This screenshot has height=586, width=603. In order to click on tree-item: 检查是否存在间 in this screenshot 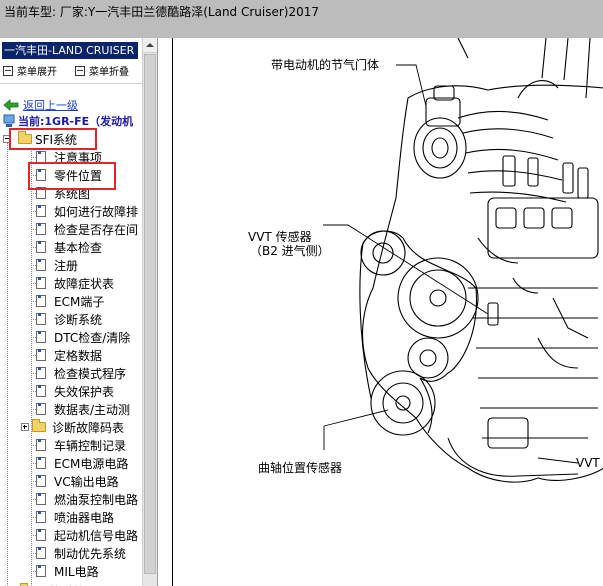, I will do `click(85, 229)`.